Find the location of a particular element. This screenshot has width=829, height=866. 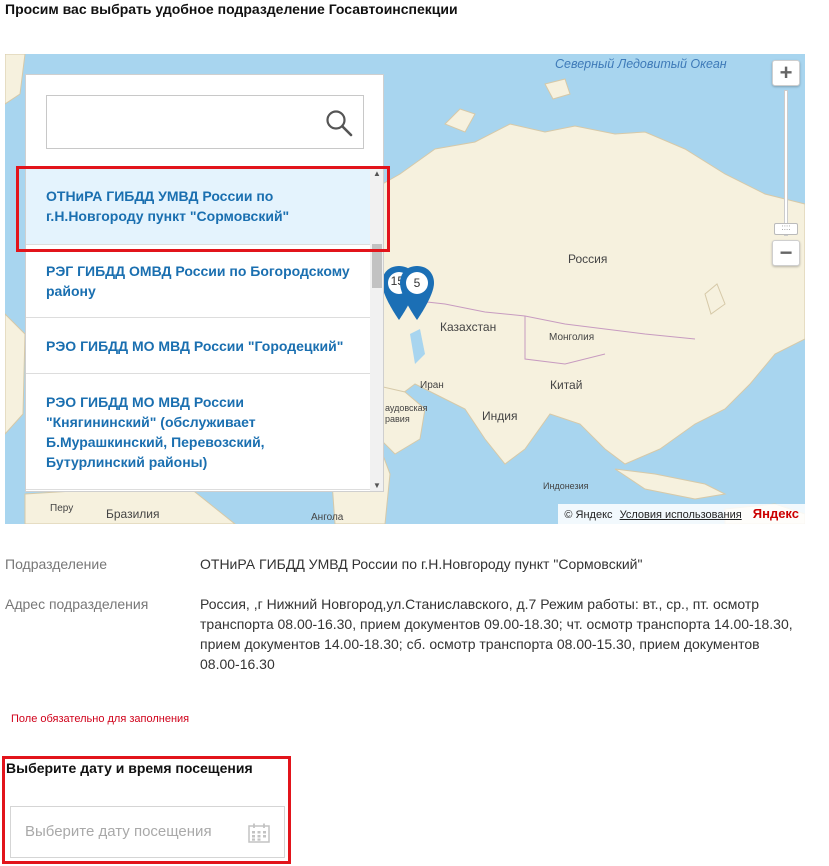

map-label-brazil: Бразилия is located at coordinates (133, 514).